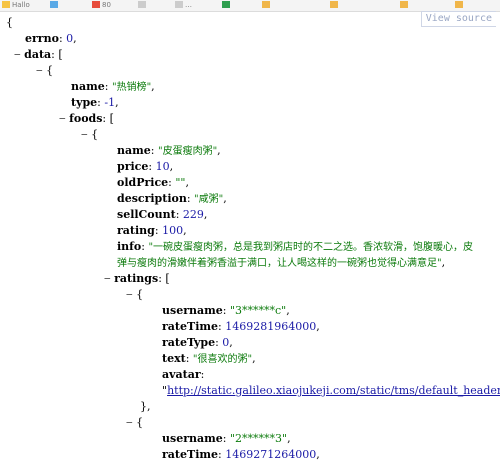 The width and height of the screenshot is (500, 467). Describe the element at coordinates (133, 166) in the screenshot. I see `json-key: price` at that location.